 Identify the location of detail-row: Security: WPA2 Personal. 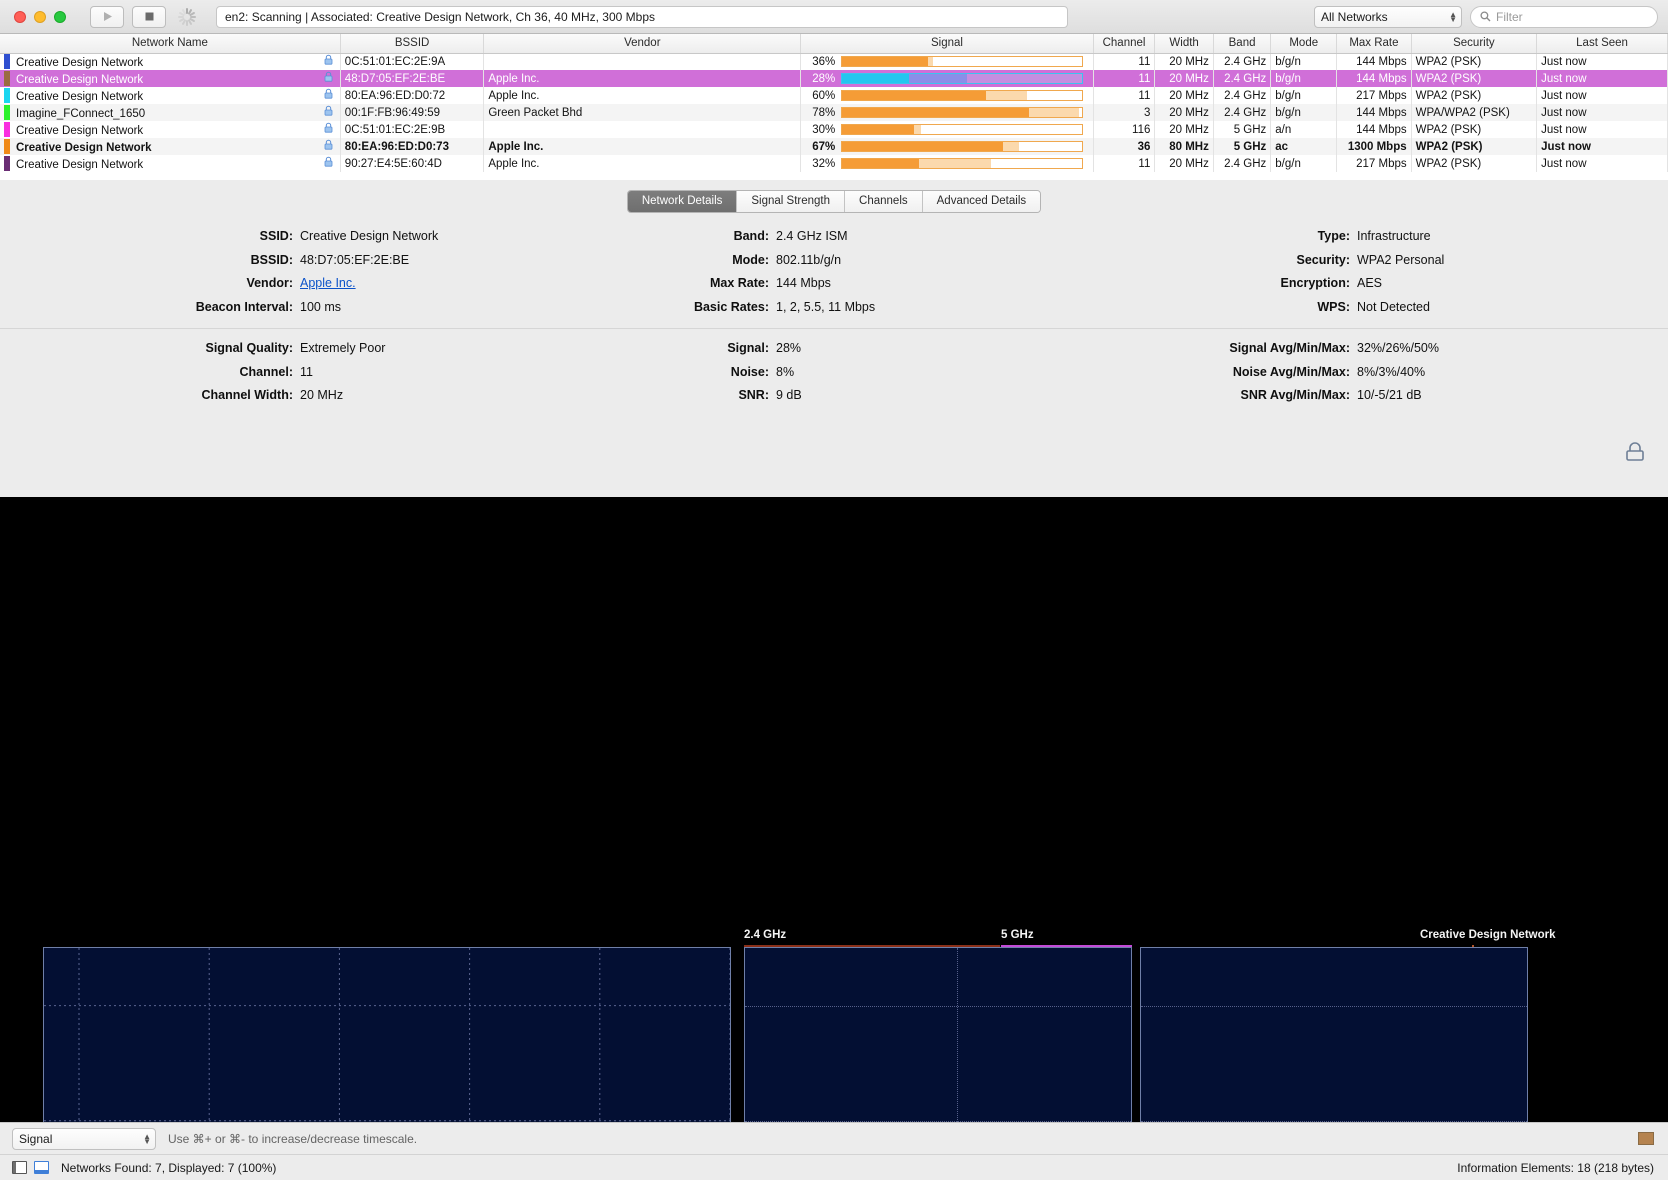
(1390, 265).